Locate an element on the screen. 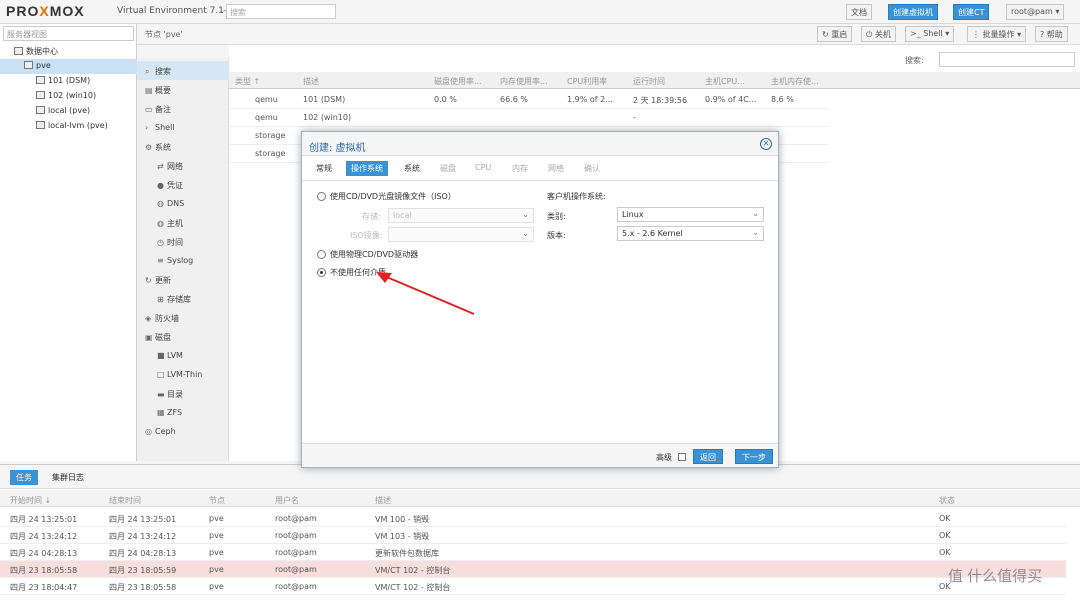  advanced-checkbox is located at coordinates (682, 457).